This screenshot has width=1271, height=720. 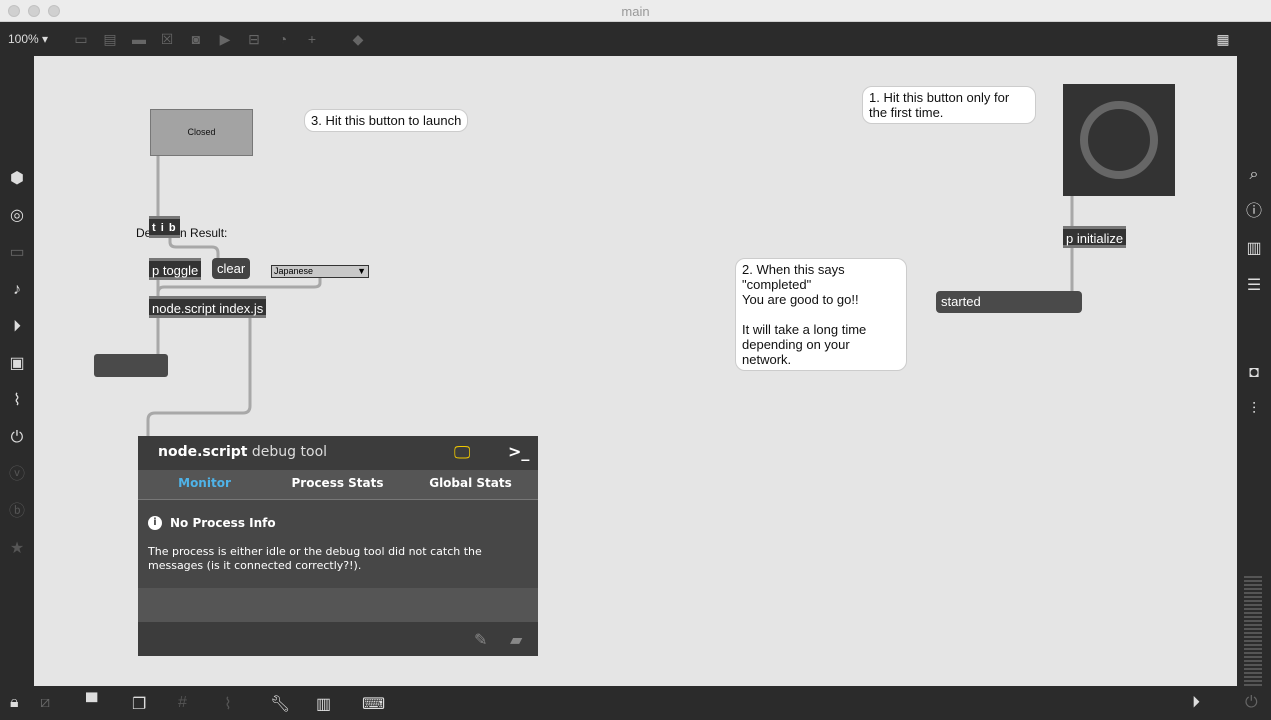 What do you see at coordinates (793, 269) in the screenshot?
I see `comment-line: 2. When this says` at bounding box center [793, 269].